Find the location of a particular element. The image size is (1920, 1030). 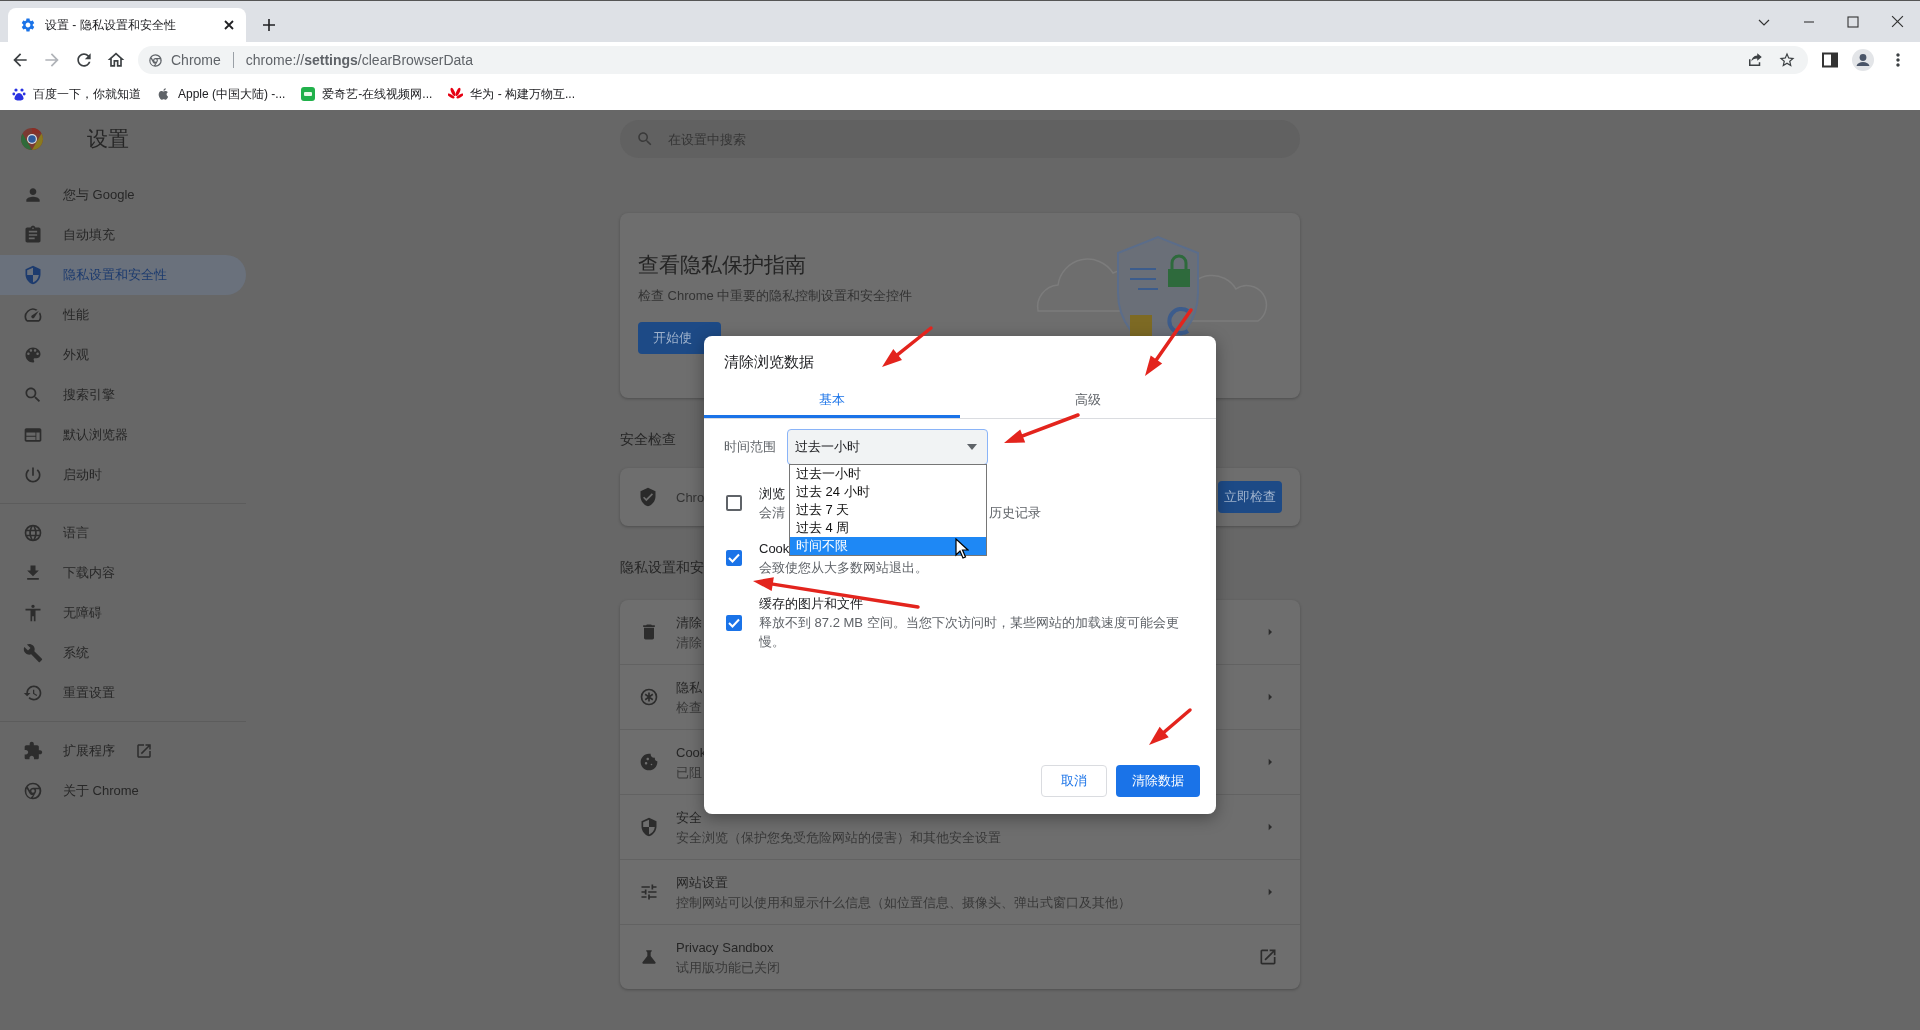

section-heading: 安全检查 is located at coordinates (648, 439).